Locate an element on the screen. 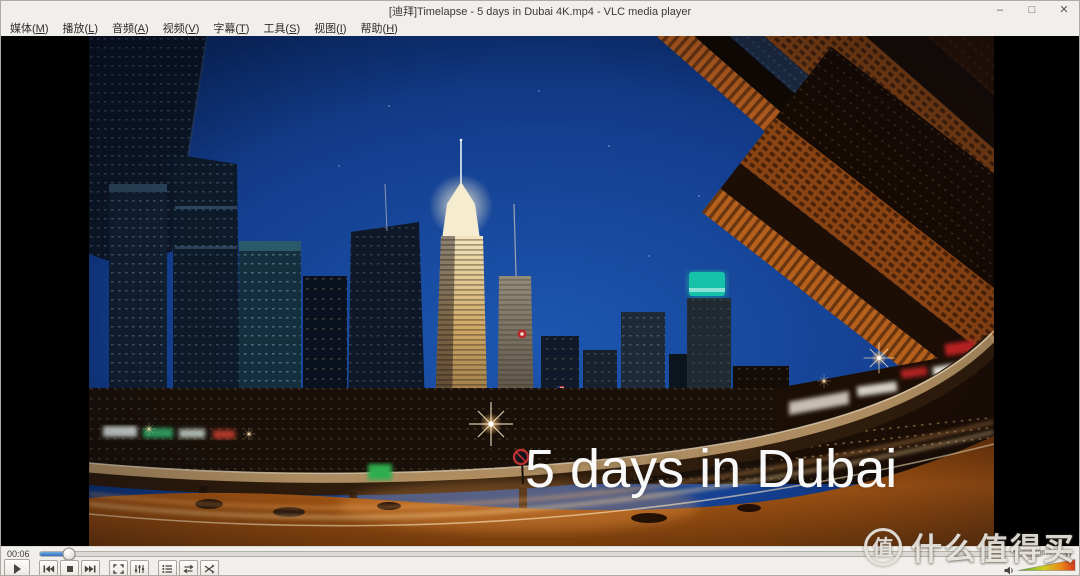 Image resolution: width=1080 pixels, height=576 pixels. maximize-icon: □ is located at coordinates (1032, 10).